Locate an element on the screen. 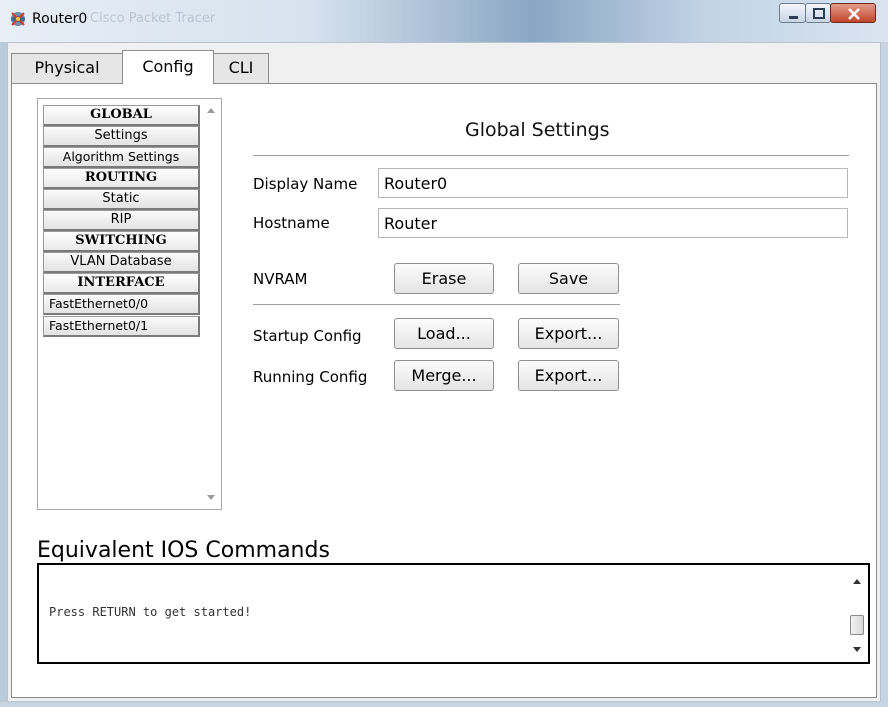  maximize-button is located at coordinates (818, 13).